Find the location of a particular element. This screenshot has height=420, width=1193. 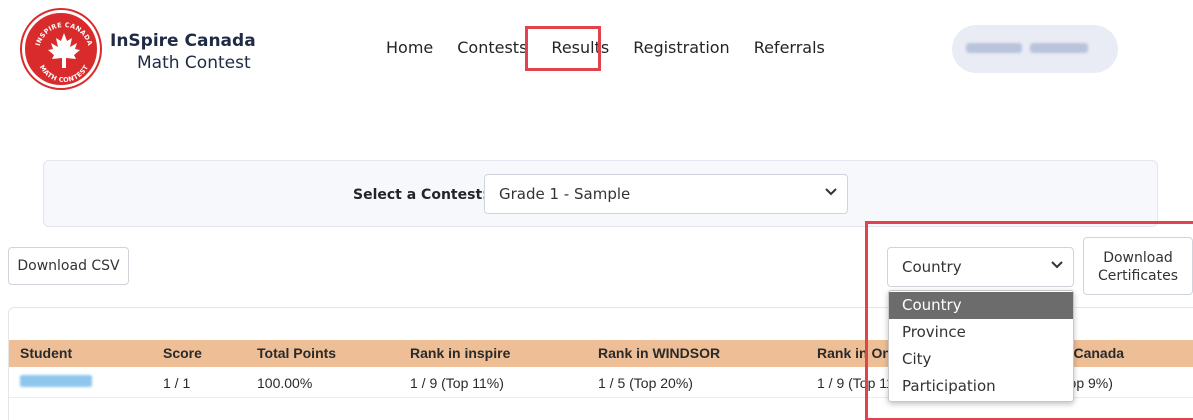

nav-referrals: Referrals is located at coordinates (789, 47).